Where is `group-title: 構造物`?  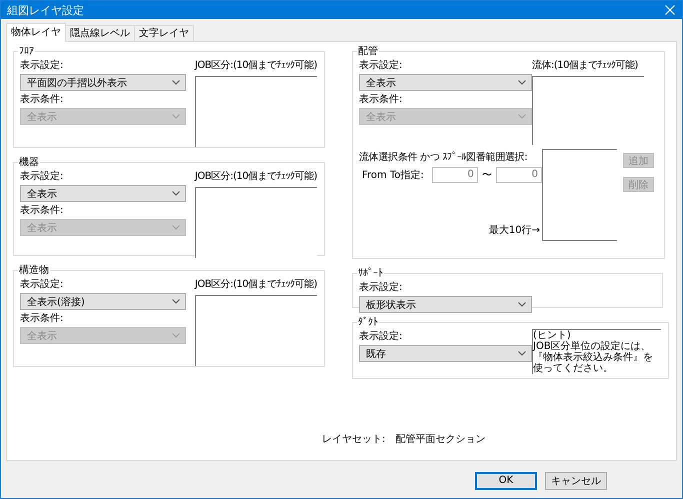
group-title: 構造物 is located at coordinates (34, 270).